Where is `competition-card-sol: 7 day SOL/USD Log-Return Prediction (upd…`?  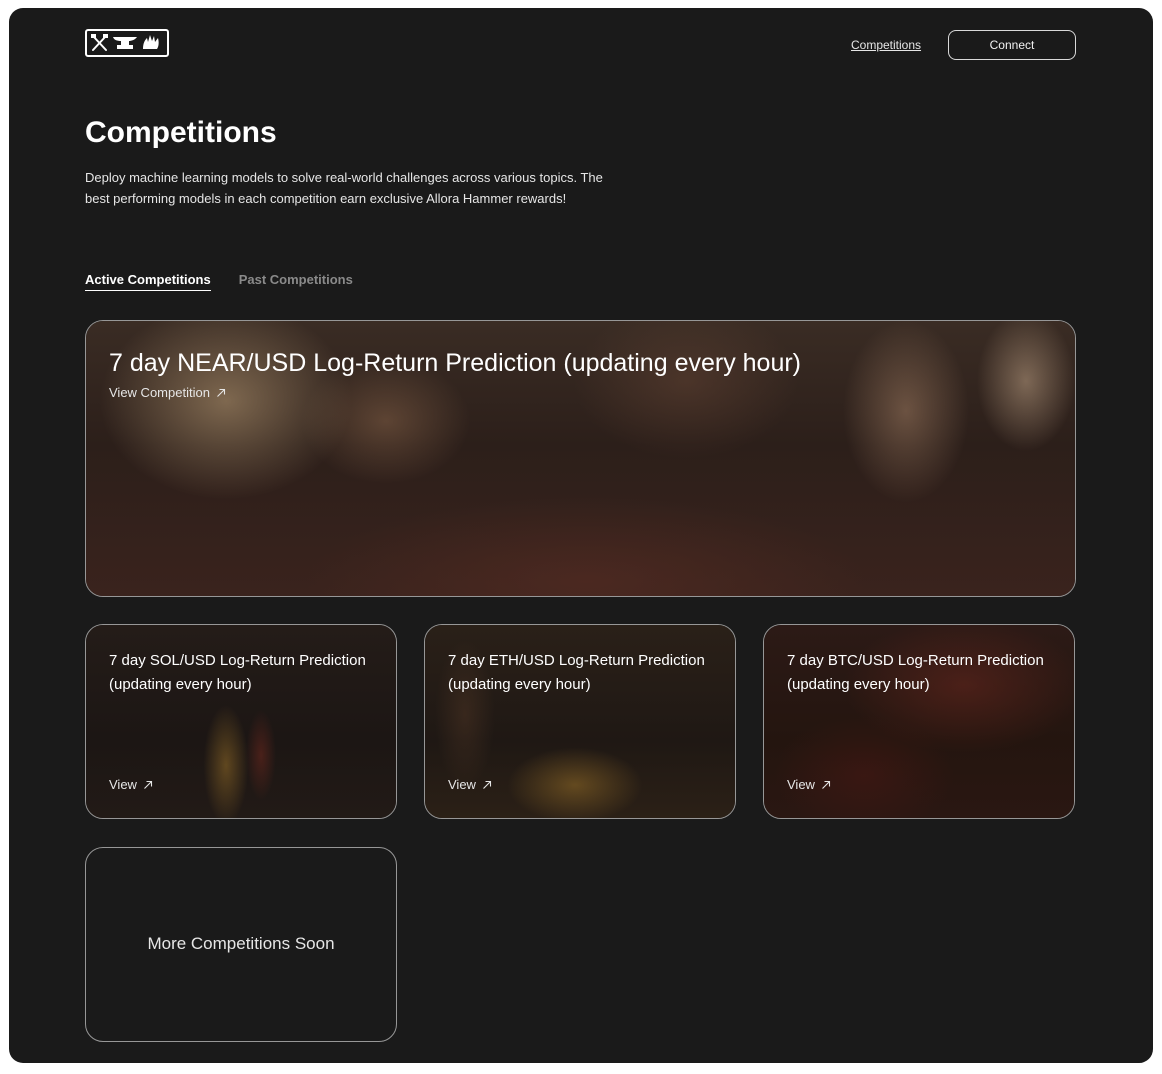
competition-card-sol: 7 day SOL/USD Log-Return Prediction (upd… is located at coordinates (241, 721).